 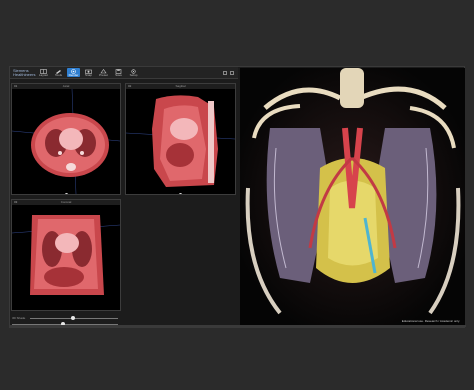 What do you see at coordinates (24, 72) in the screenshot?
I see `app-logo: Siemens Healthineers` at bounding box center [24, 72].